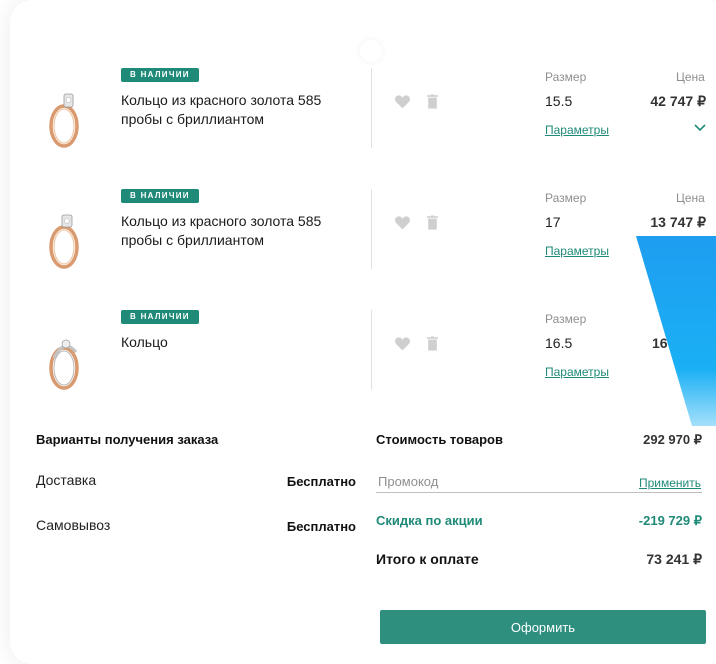 The height and width of the screenshot is (664, 716). I want to click on delivery-option-value: Бесплатно, so click(321, 481).